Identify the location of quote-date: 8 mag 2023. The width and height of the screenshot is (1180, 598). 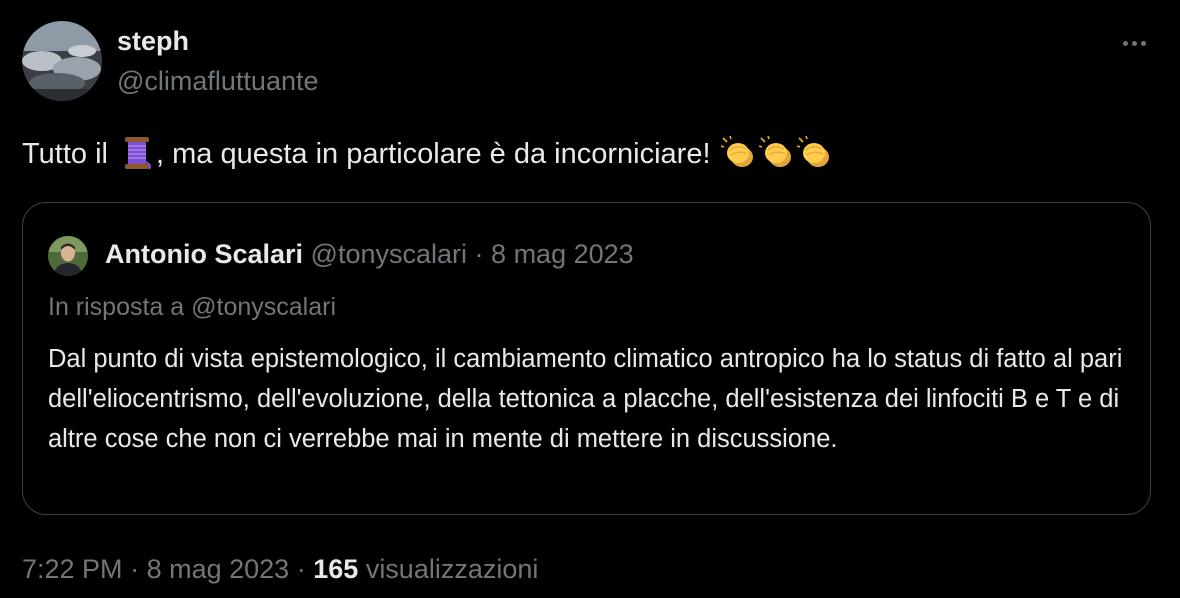
(562, 254).